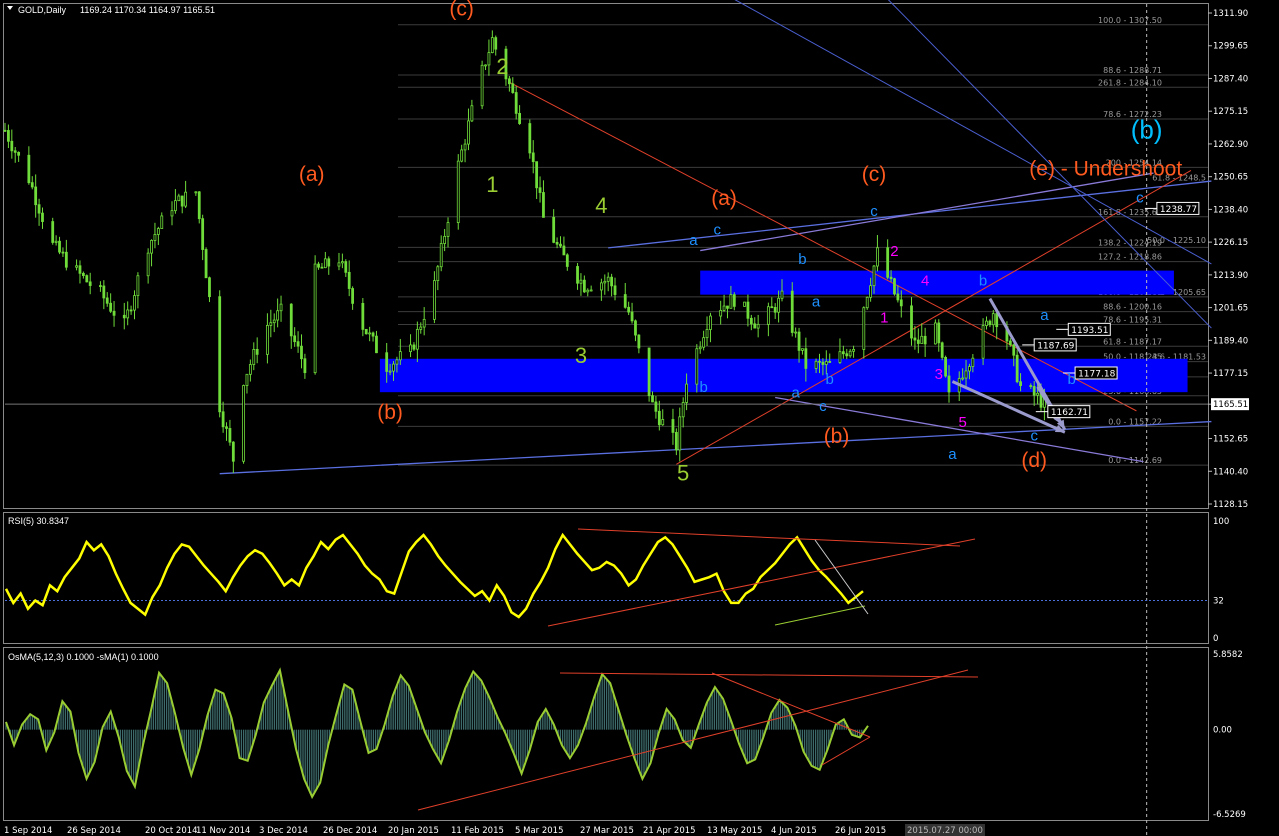 Image resolution: width=1279 pixels, height=836 pixels. Describe the element at coordinates (945, 831) in the screenshot. I see `x-tick-label: 2015.07.27 00:00` at that location.